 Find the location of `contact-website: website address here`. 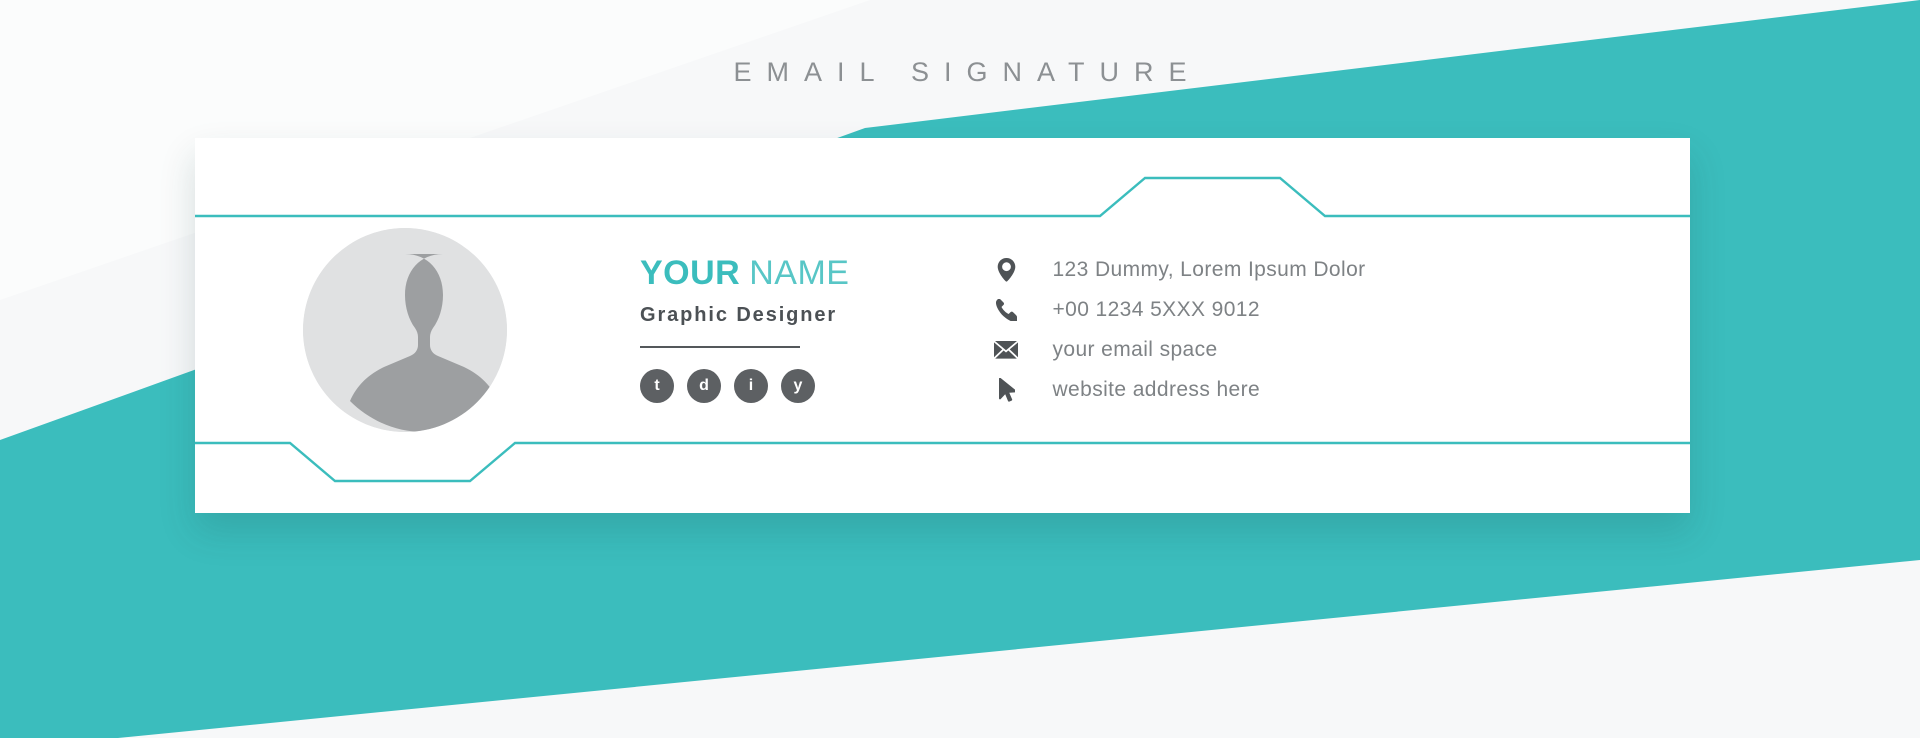

contact-website: website address here is located at coordinates (1156, 389).